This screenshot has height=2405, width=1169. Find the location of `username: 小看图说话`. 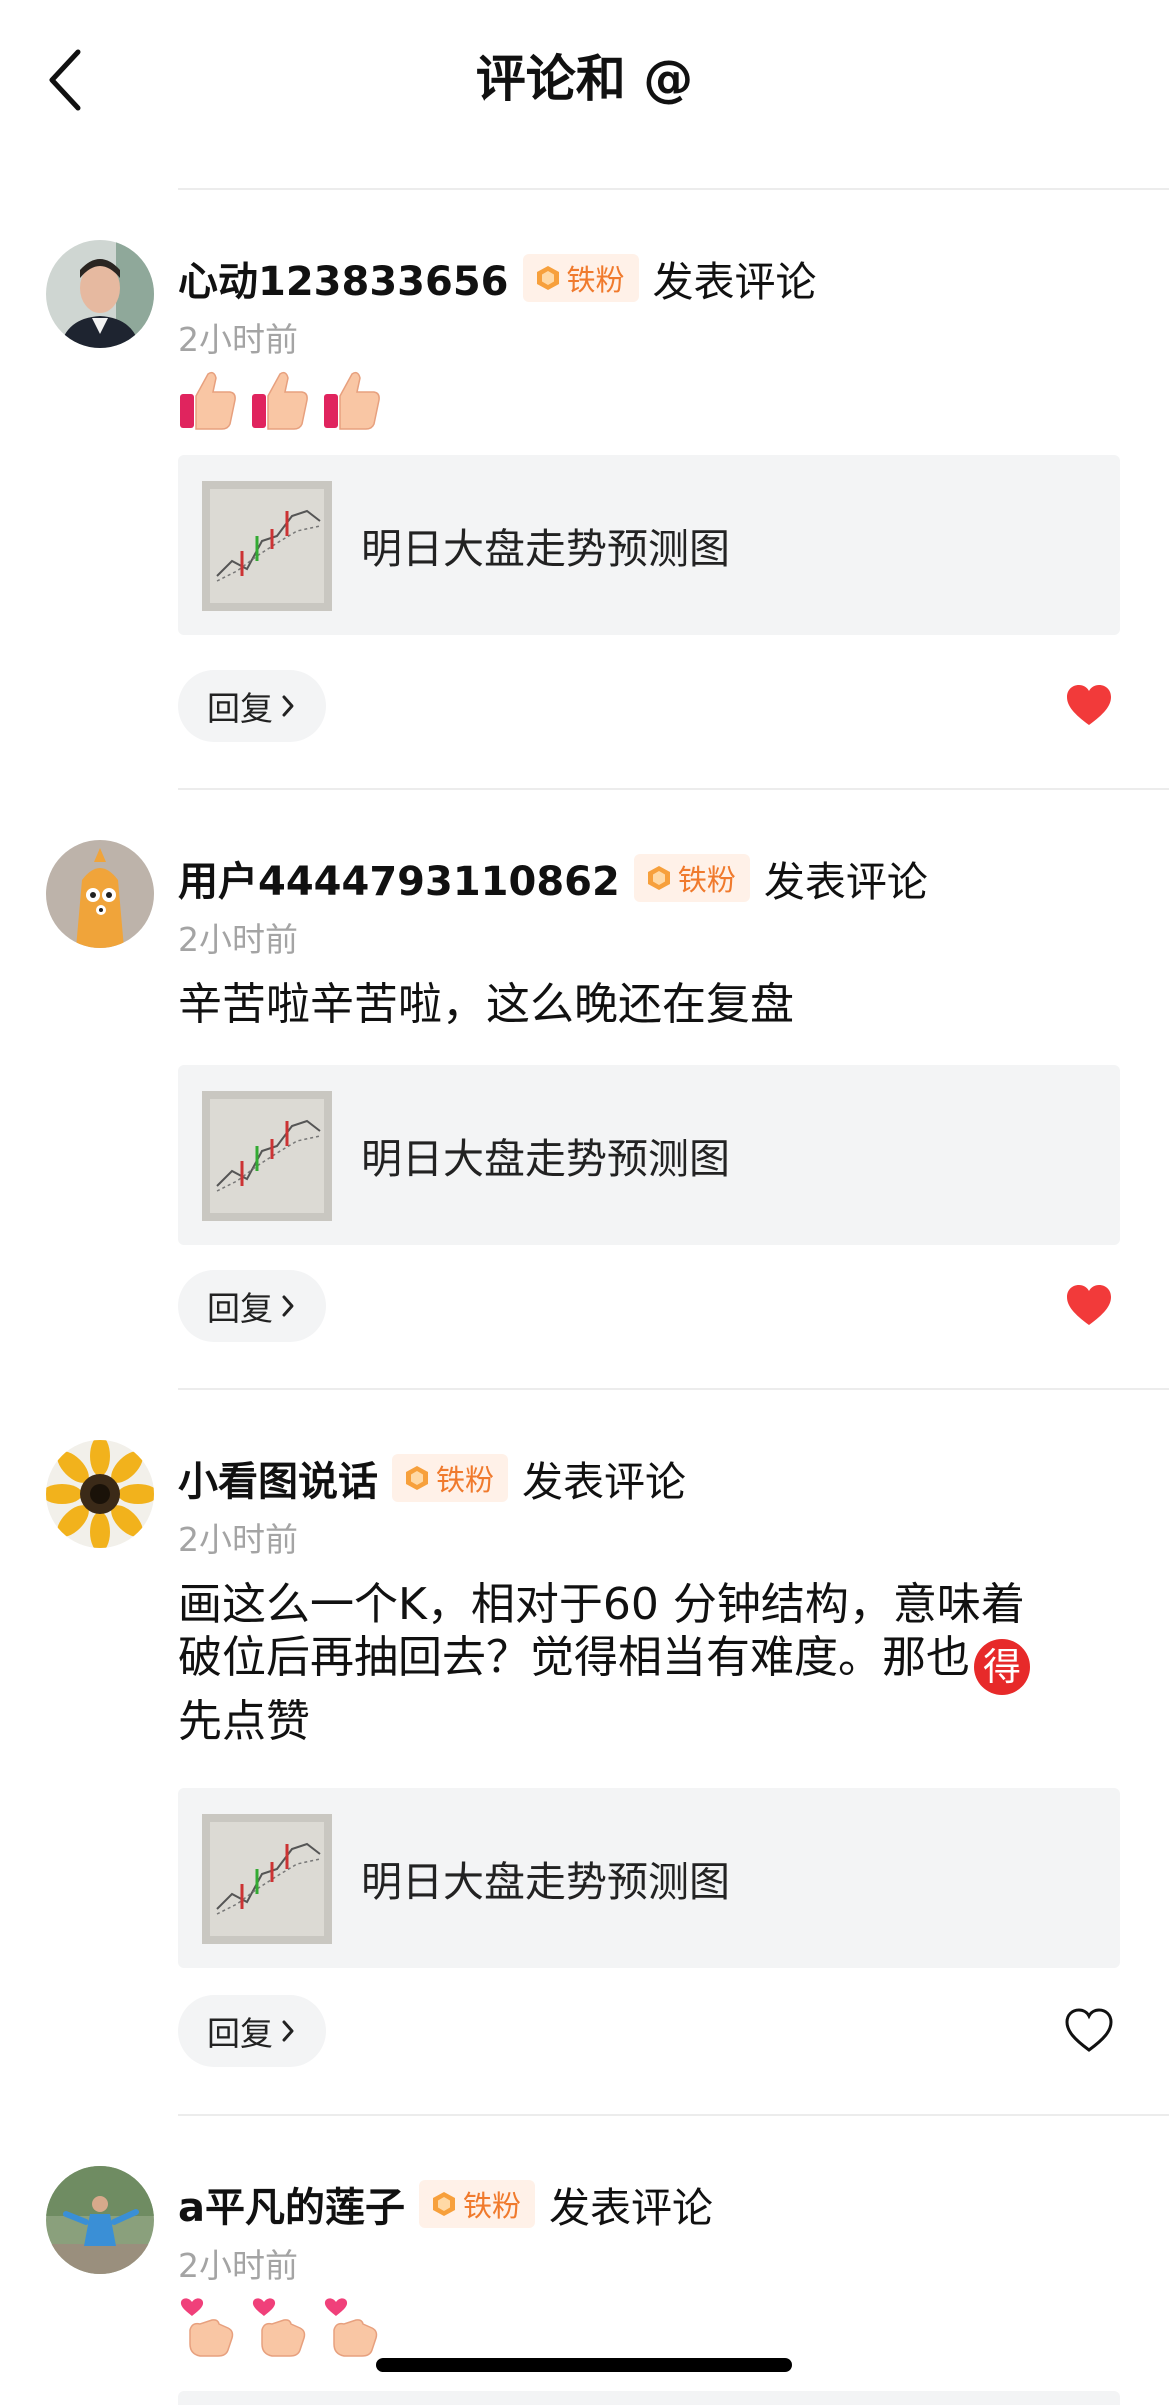

username: 小看图说话 is located at coordinates (278, 1478).